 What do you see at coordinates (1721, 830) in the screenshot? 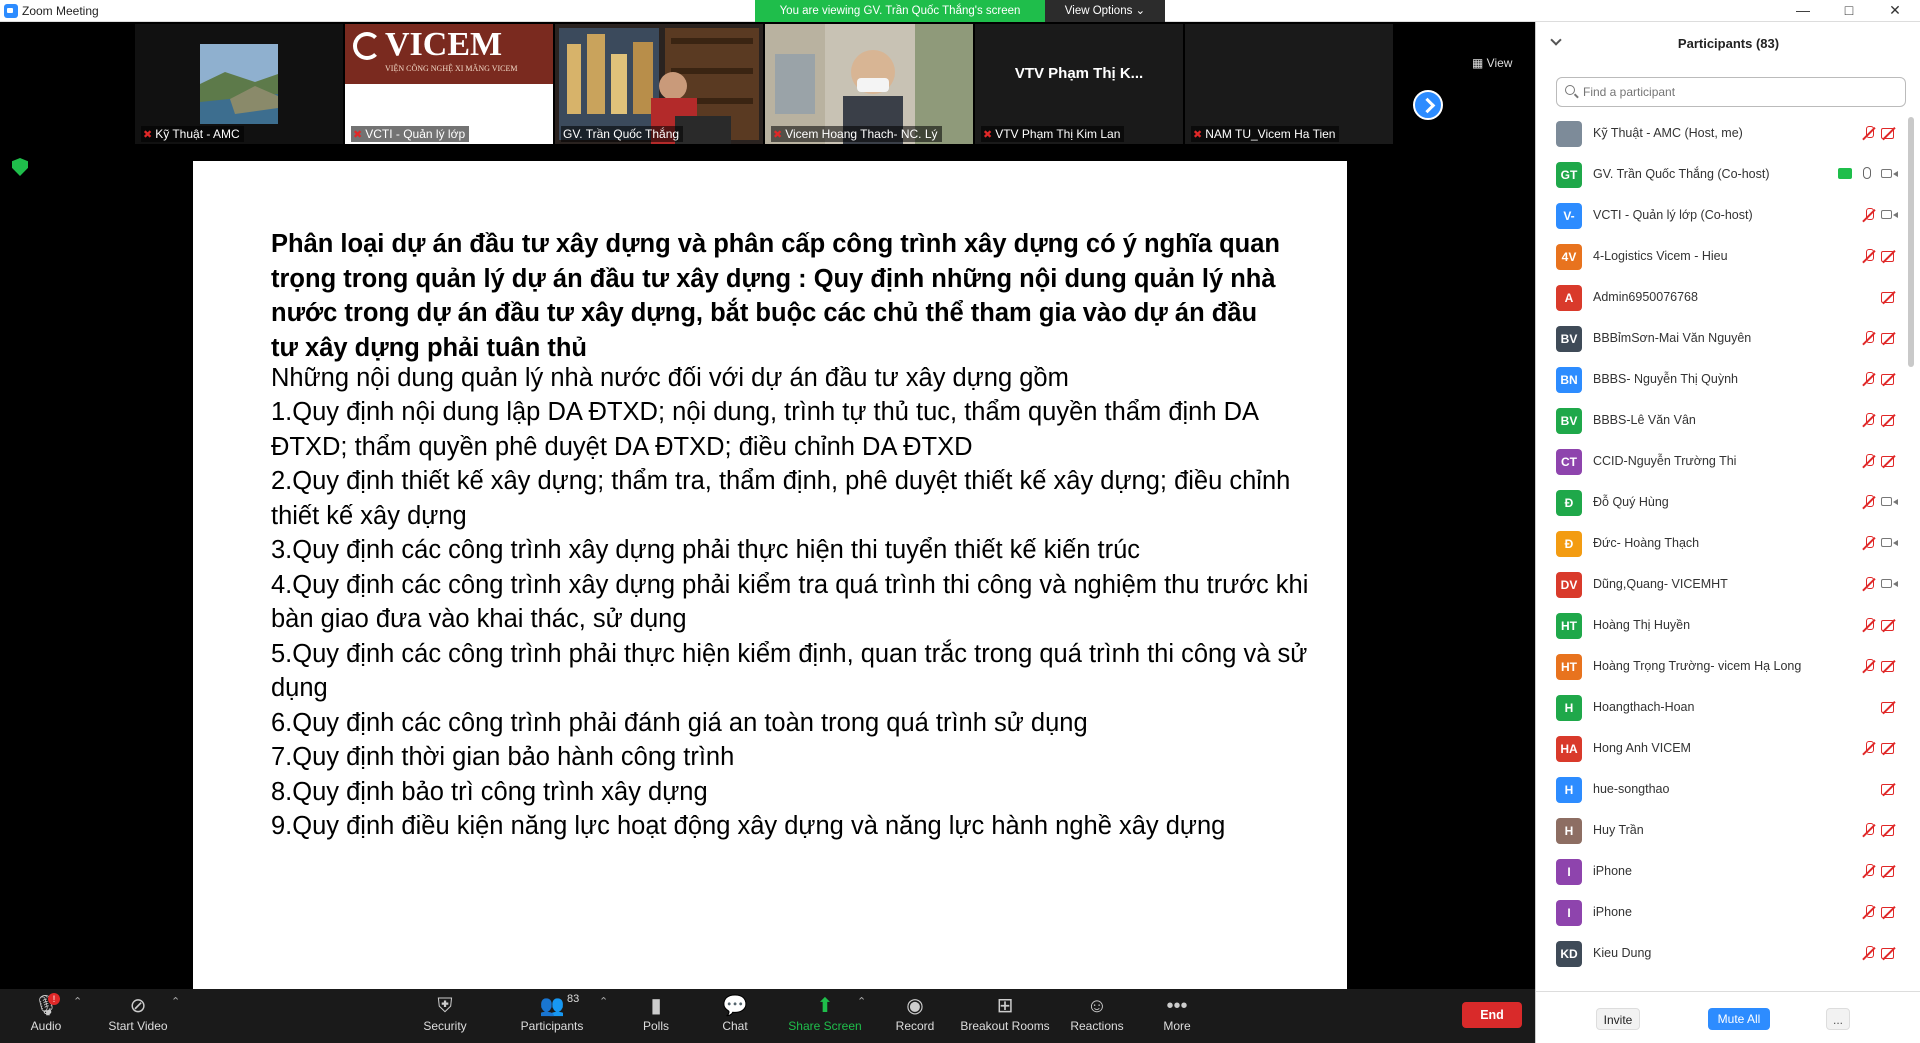
I see `participant-row: H Huy Trần` at bounding box center [1721, 830].